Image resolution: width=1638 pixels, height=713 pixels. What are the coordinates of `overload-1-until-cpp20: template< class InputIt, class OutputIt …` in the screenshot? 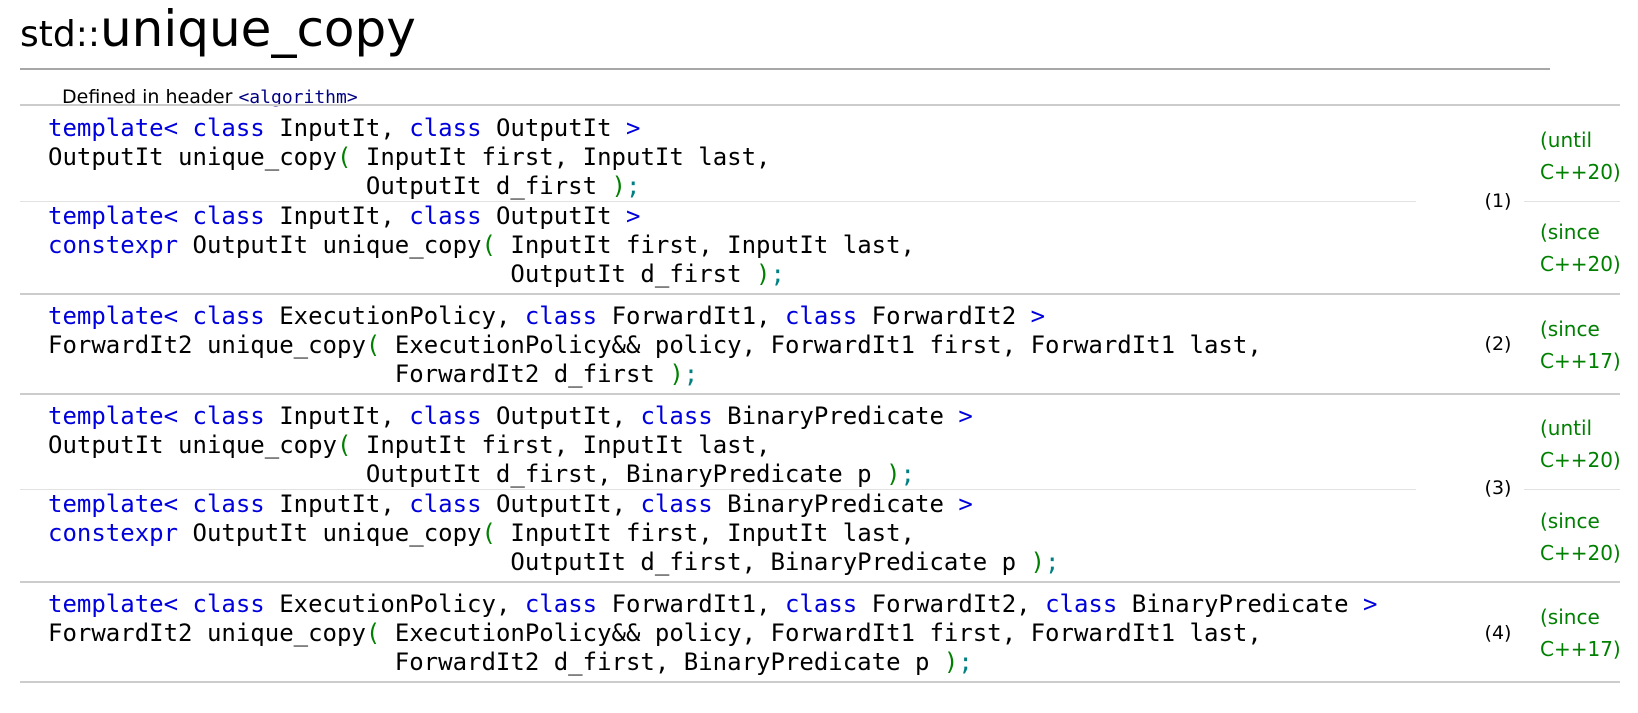 It's located at (409, 157).